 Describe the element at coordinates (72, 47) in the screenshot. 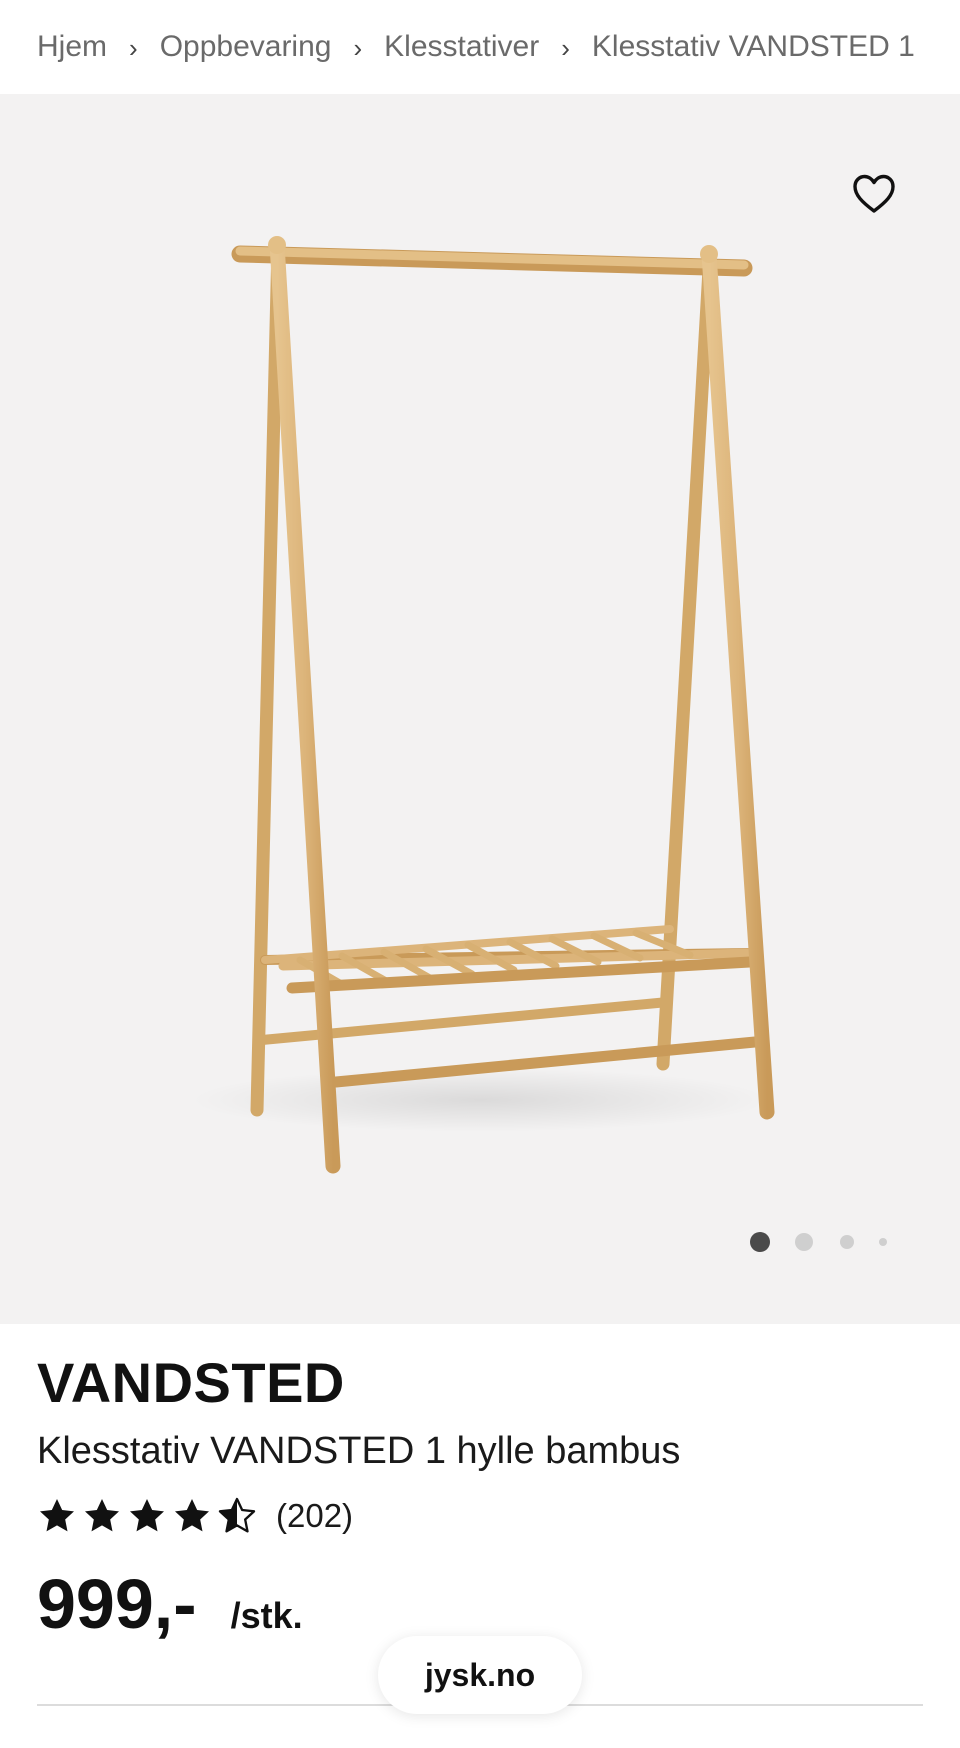

I see `breadcrumb-home: Hjem` at that location.